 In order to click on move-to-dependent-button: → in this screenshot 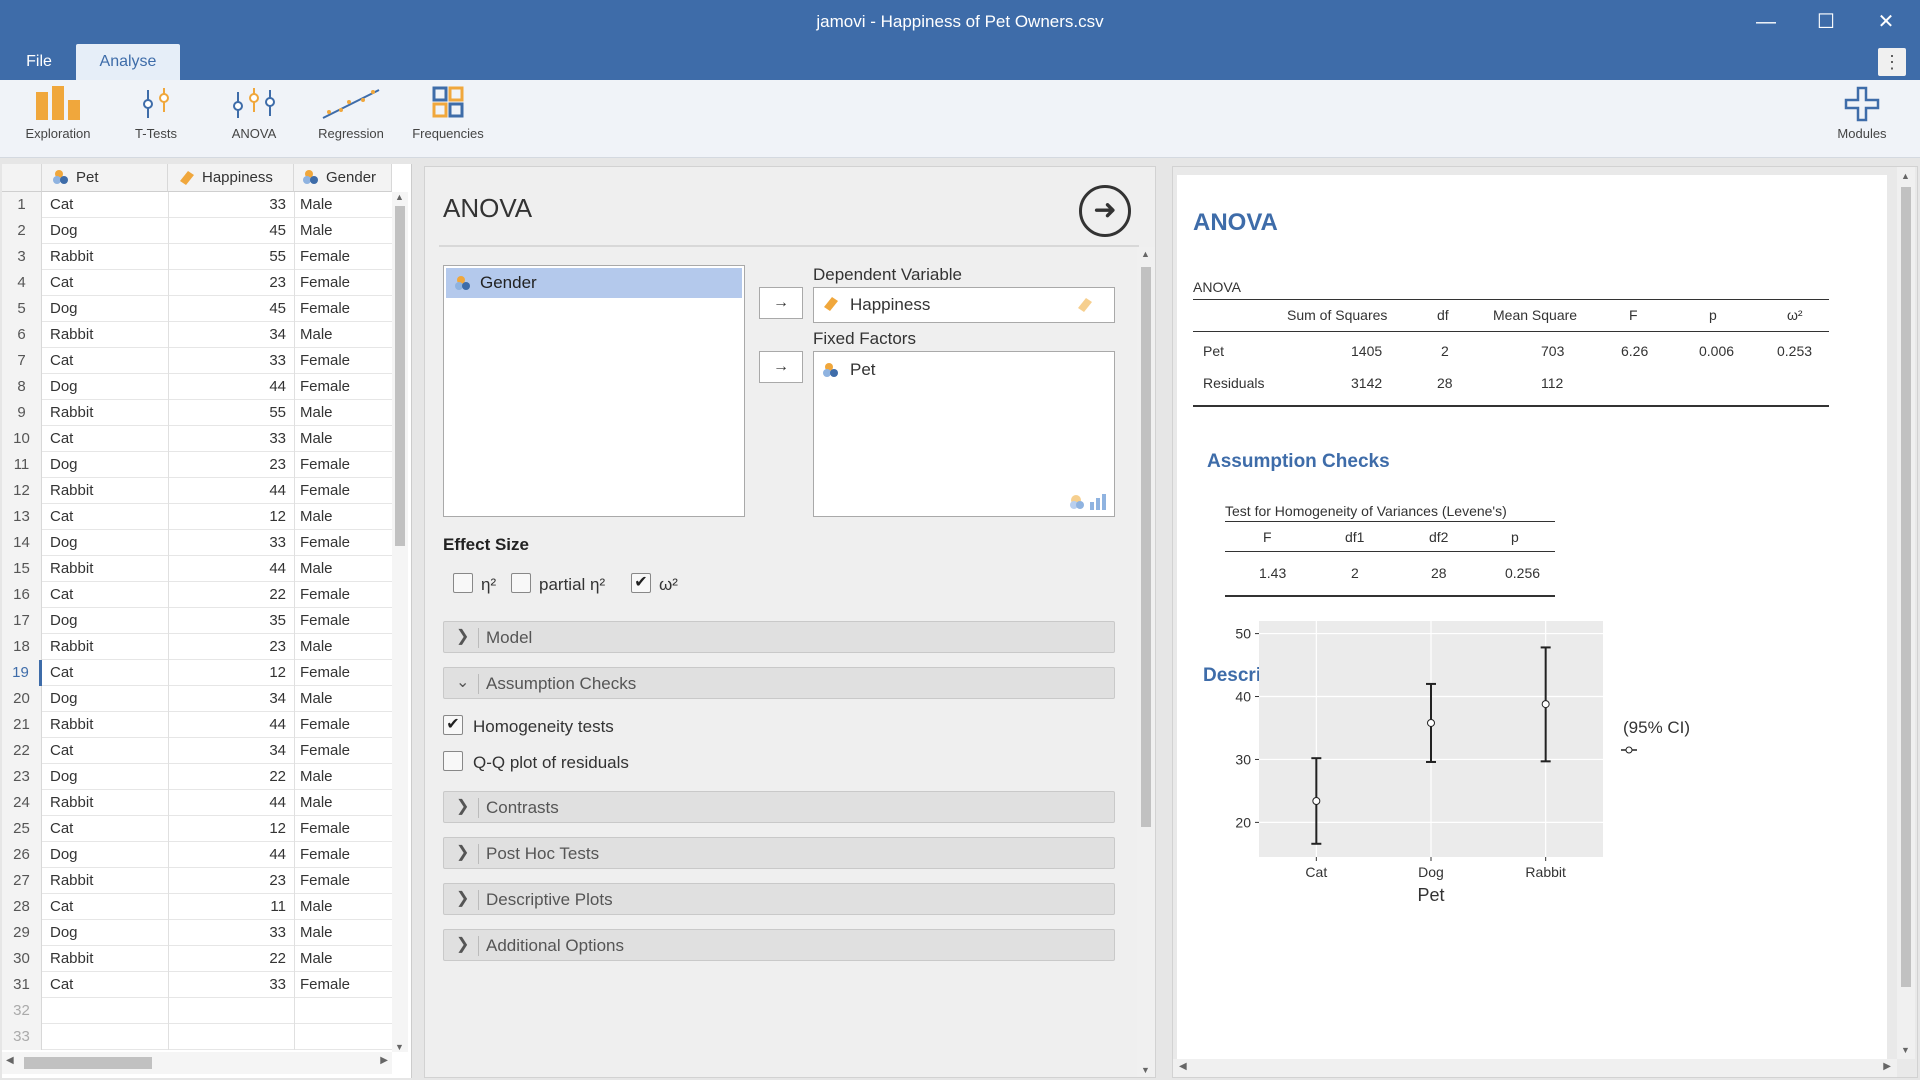, I will do `click(781, 303)`.